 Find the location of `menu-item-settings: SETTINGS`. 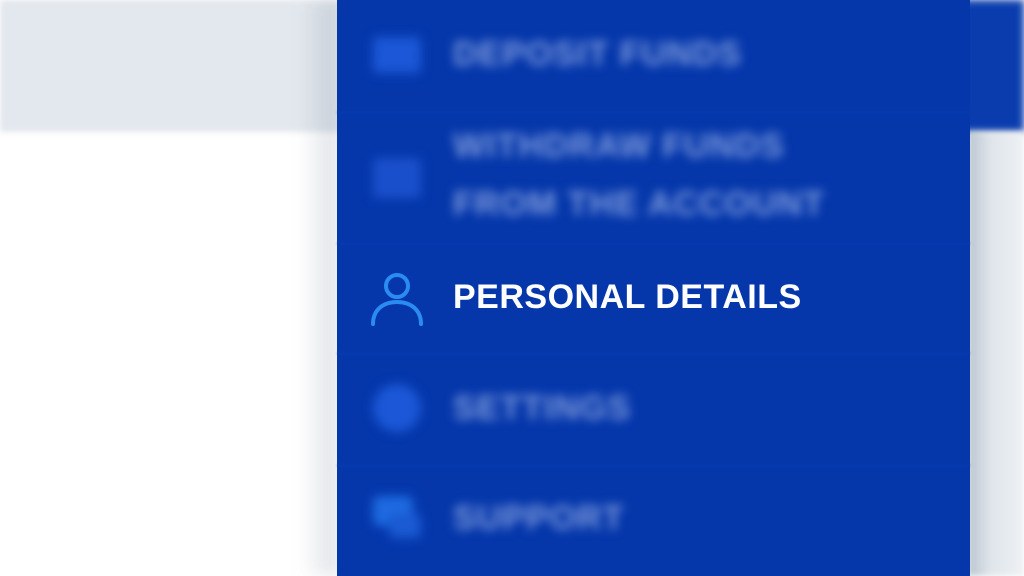

menu-item-settings: SETTINGS is located at coordinates (653, 409).